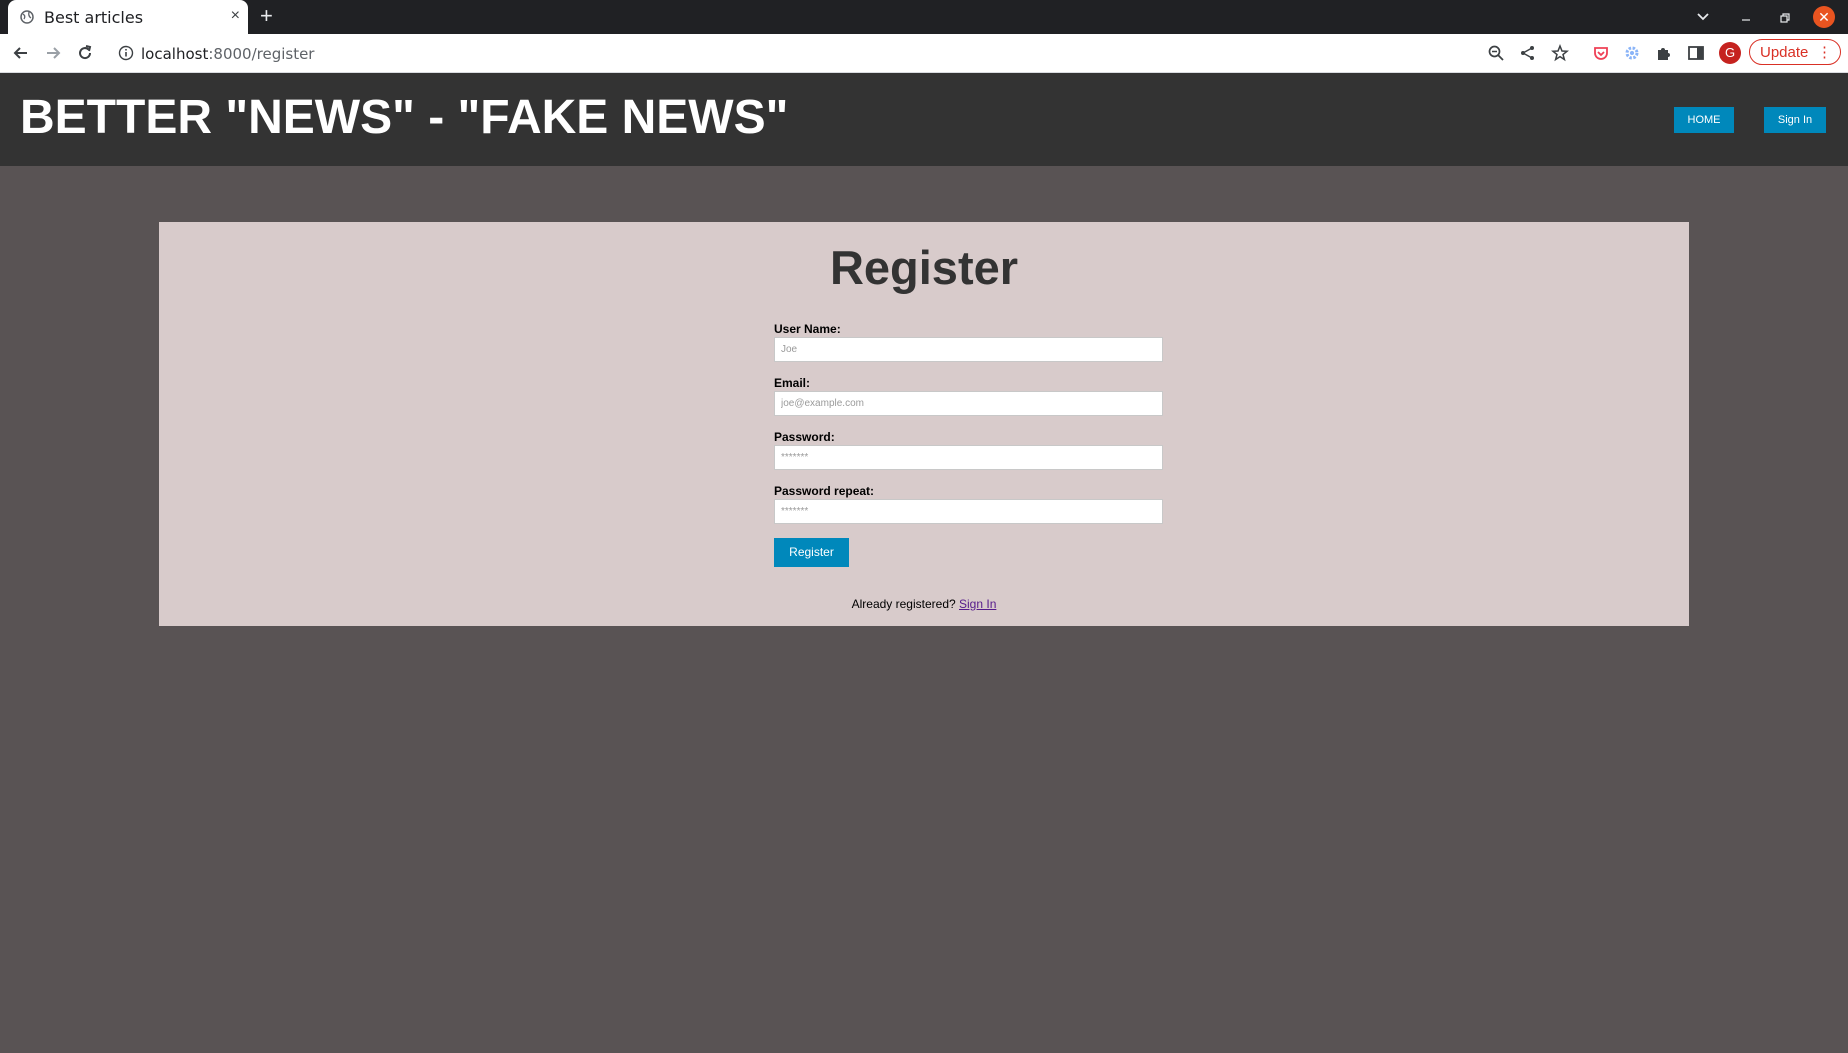 Image resolution: width=1848 pixels, height=1053 pixels. I want to click on update-button: Update ⋮, so click(1795, 52).